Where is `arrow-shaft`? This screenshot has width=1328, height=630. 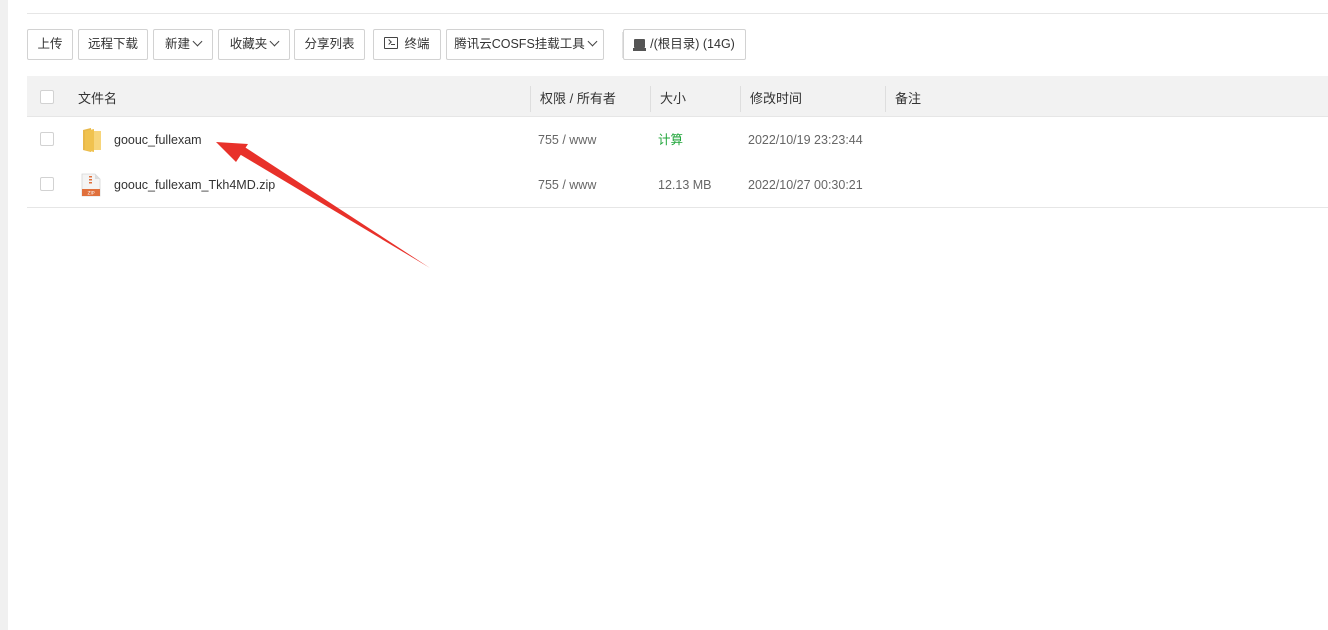 arrow-shaft is located at coordinates (333, 206).